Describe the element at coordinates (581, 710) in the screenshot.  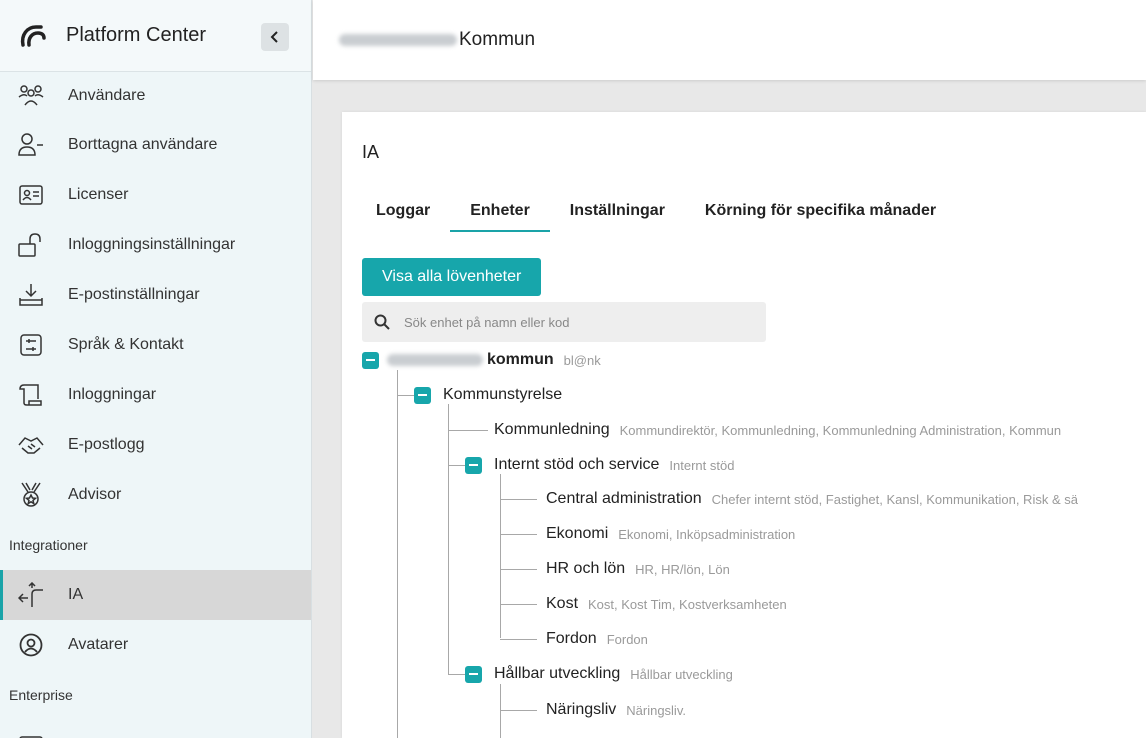
I see `node-name: Näringsliv` at that location.